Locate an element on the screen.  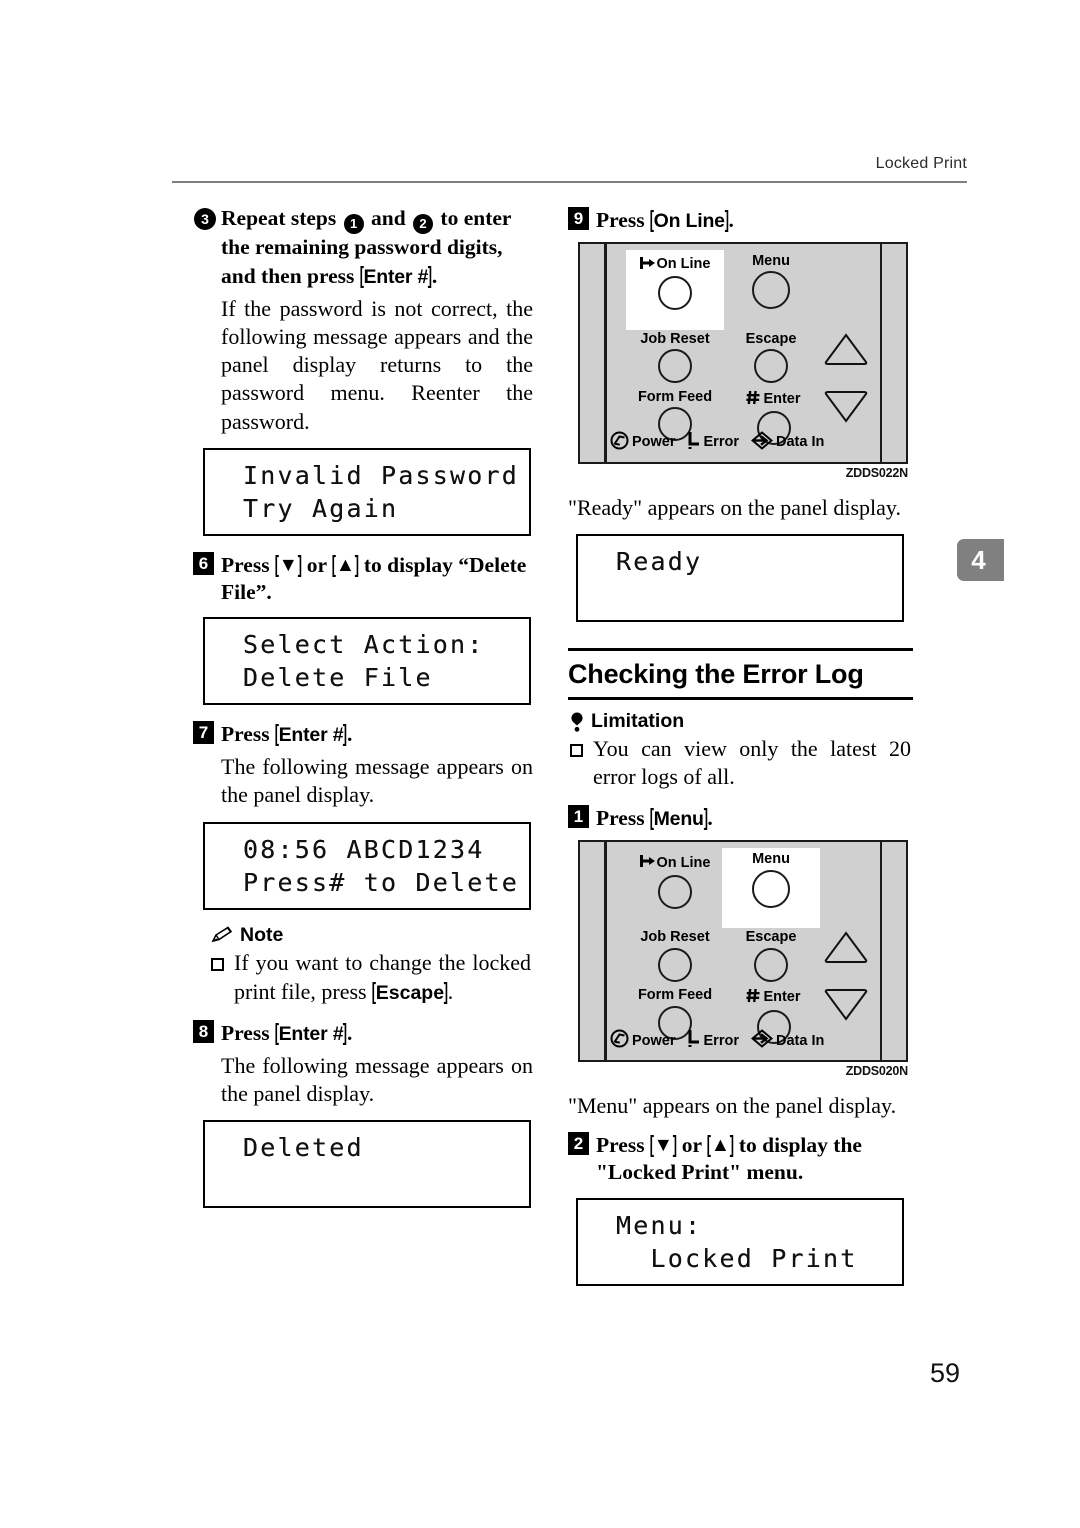
lcd-line-1: Ready is located at coordinates (740, 561).